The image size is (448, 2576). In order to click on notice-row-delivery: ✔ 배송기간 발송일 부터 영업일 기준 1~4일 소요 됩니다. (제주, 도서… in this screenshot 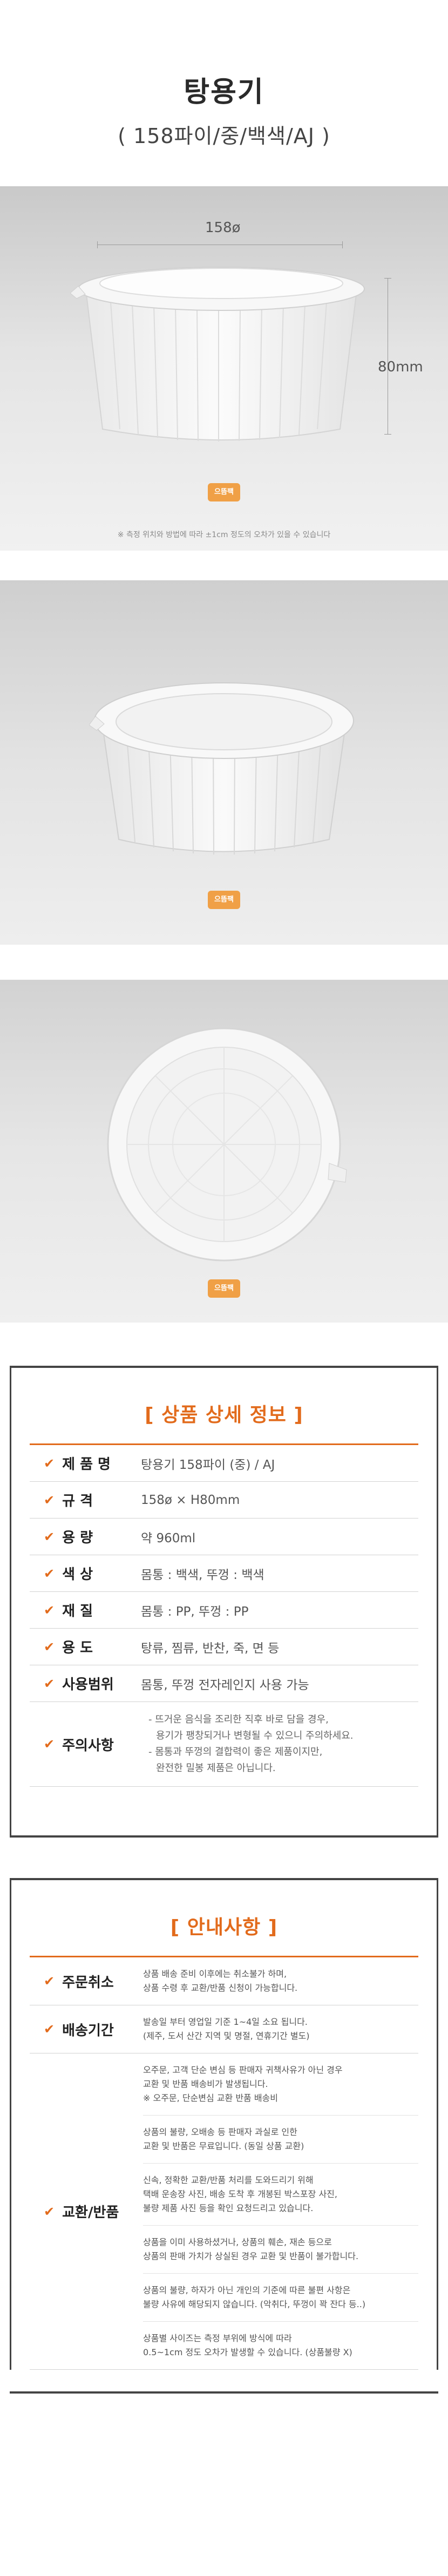, I will do `click(224, 2029)`.